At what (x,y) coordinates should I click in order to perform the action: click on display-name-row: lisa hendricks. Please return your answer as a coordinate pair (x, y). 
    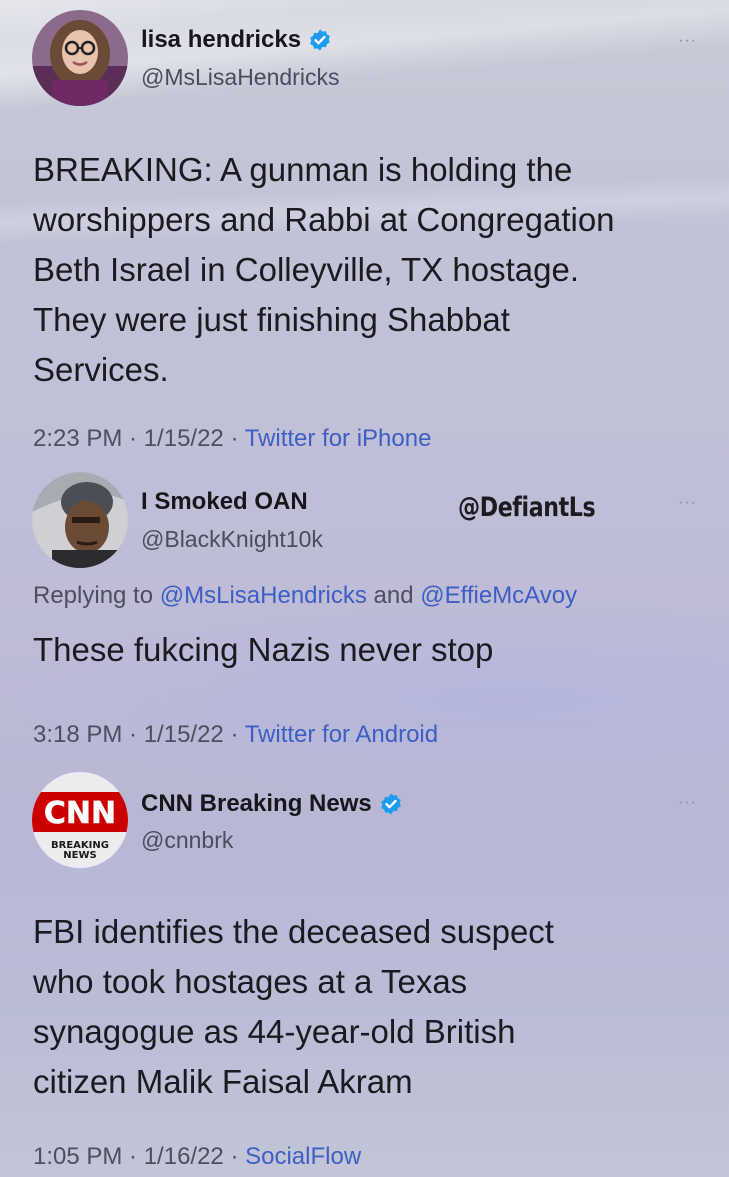
    Looking at the image, I should click on (236, 40).